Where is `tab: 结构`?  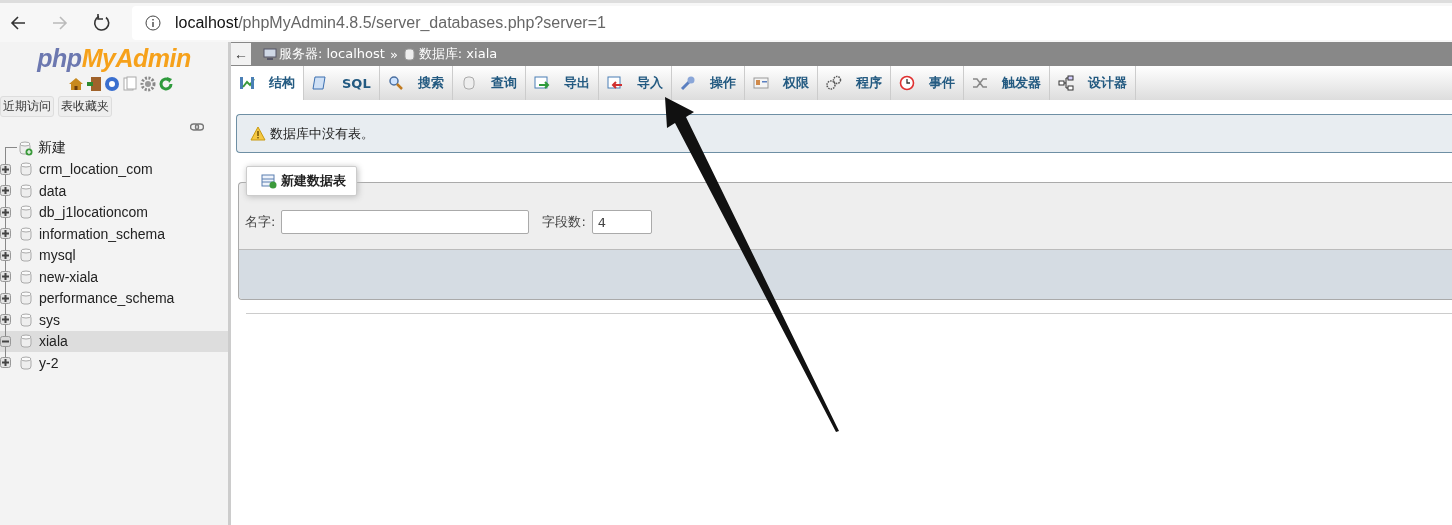
tab: 结构 is located at coordinates (267, 83).